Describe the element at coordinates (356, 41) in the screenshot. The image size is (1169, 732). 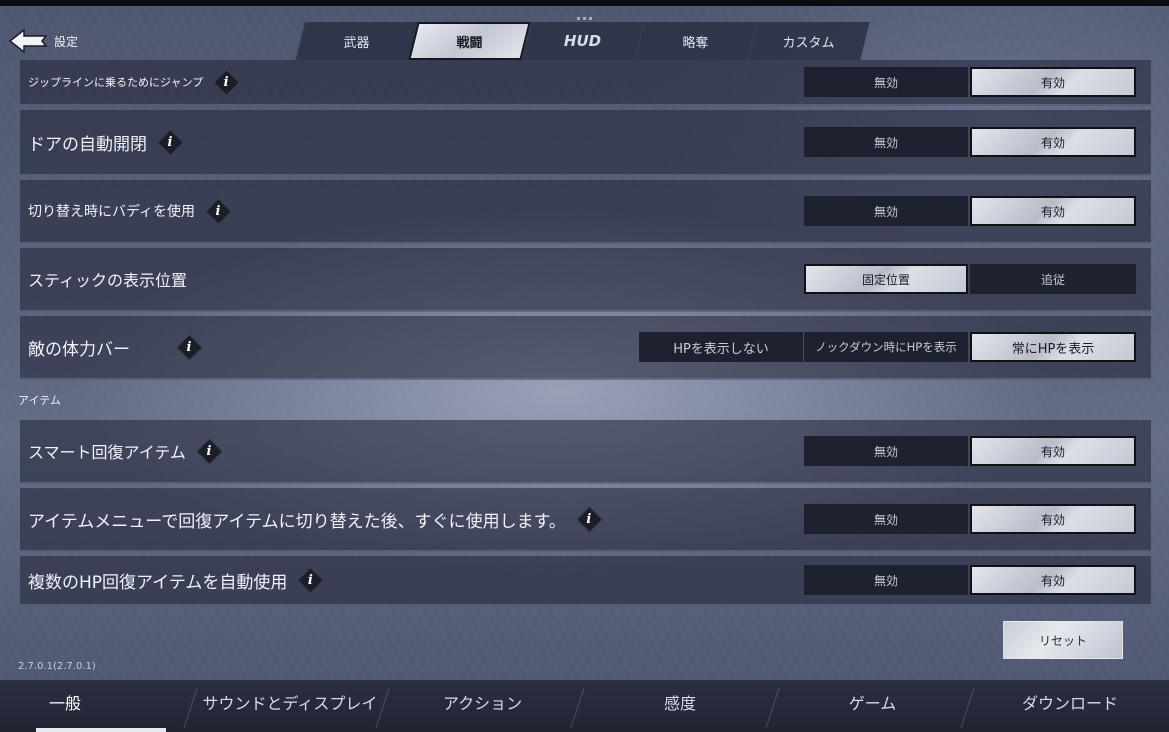
I see `tab-weapons: 武器` at that location.